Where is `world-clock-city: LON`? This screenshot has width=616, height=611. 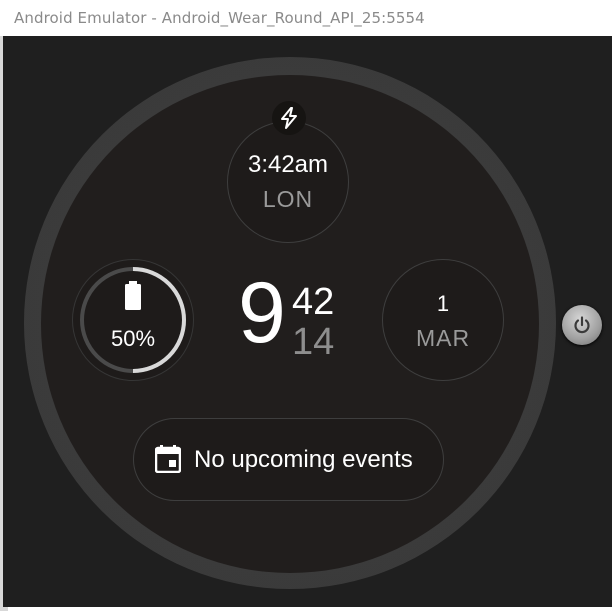
world-clock-city: LON is located at coordinates (288, 199).